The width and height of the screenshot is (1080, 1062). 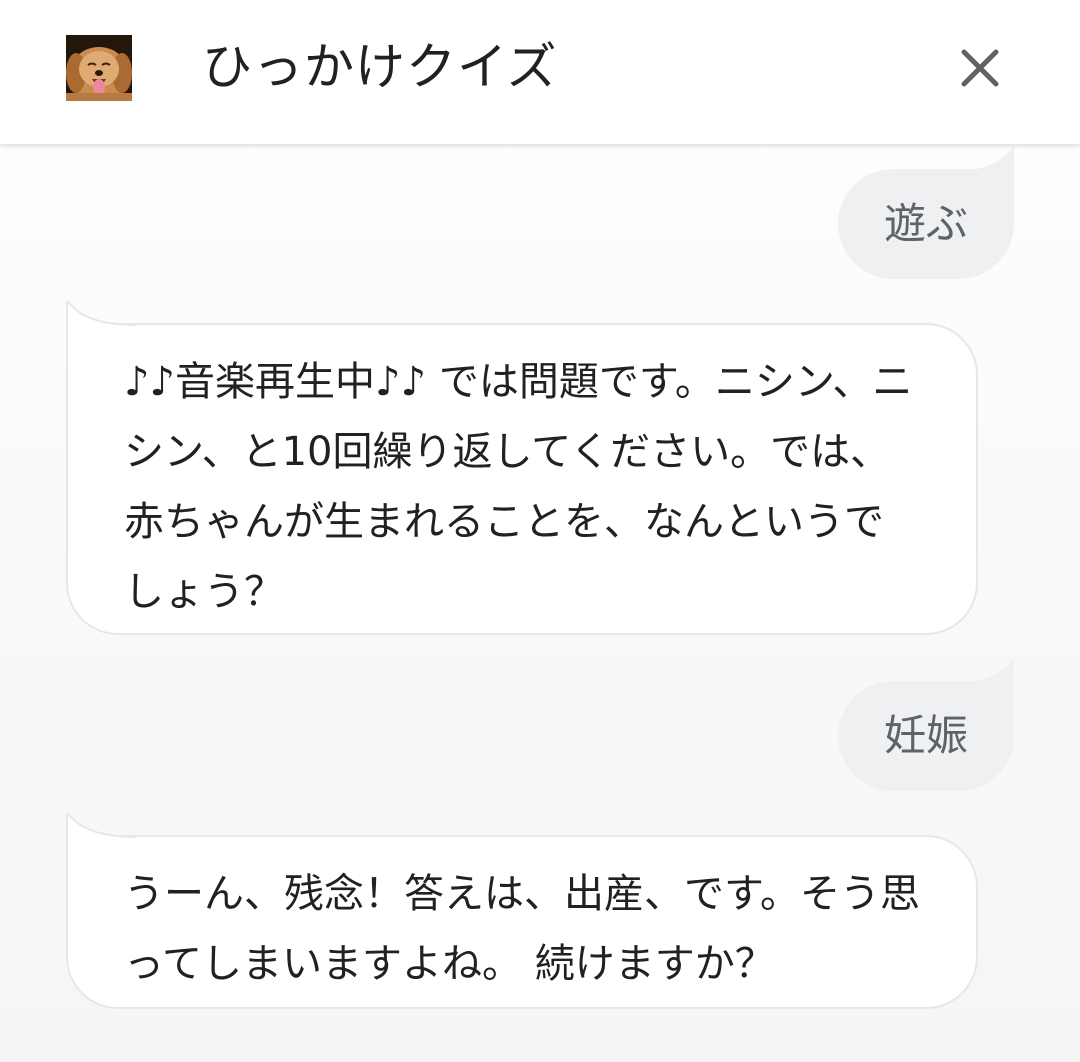 I want to click on bot-message-text: うーん、残念！答えは、出産、です。そう思ってしまいますよね。 続けますか？, so click(x=522, y=929).